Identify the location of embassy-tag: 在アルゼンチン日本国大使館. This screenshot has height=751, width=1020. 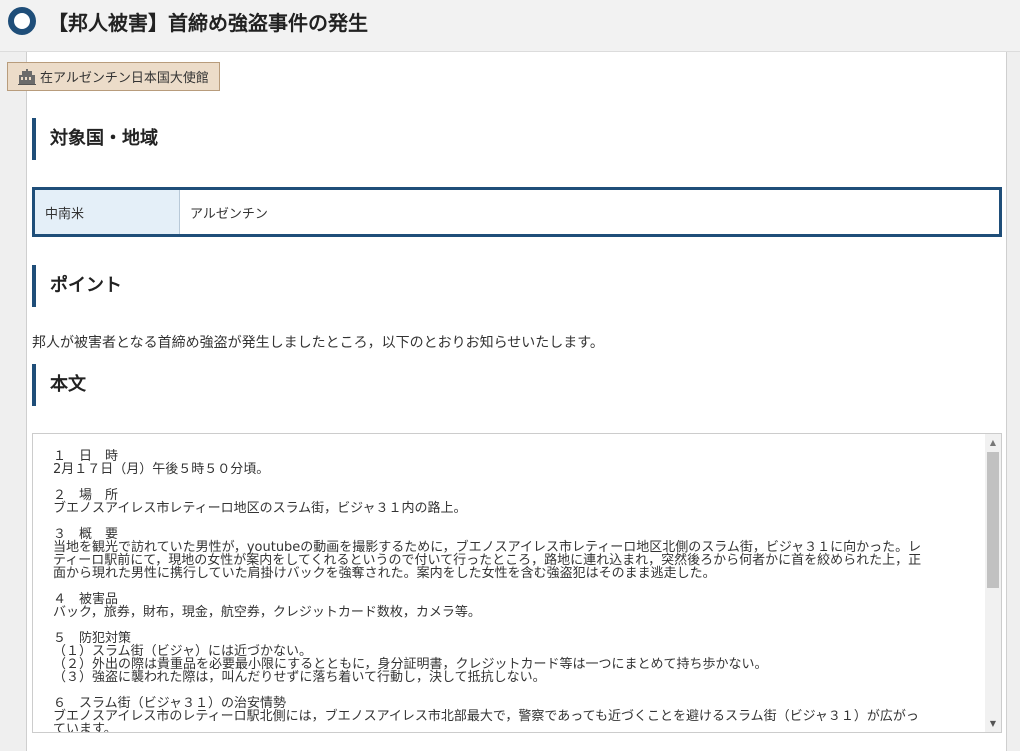
(113, 76).